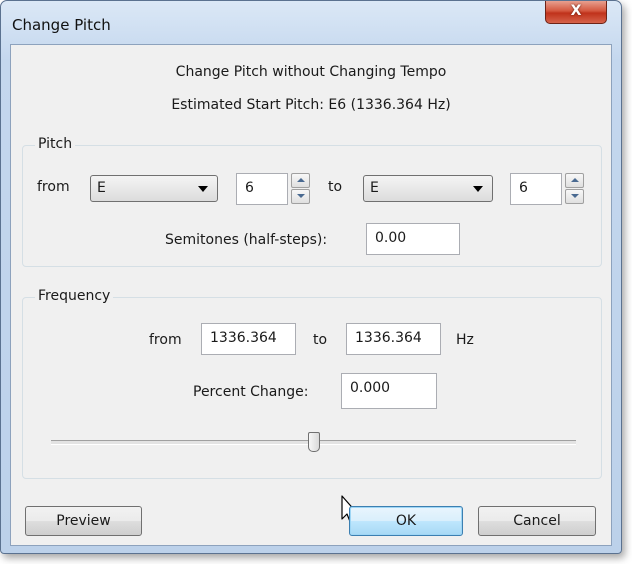  What do you see at coordinates (428, 188) in the screenshot?
I see `pitch-to-note-select: E` at bounding box center [428, 188].